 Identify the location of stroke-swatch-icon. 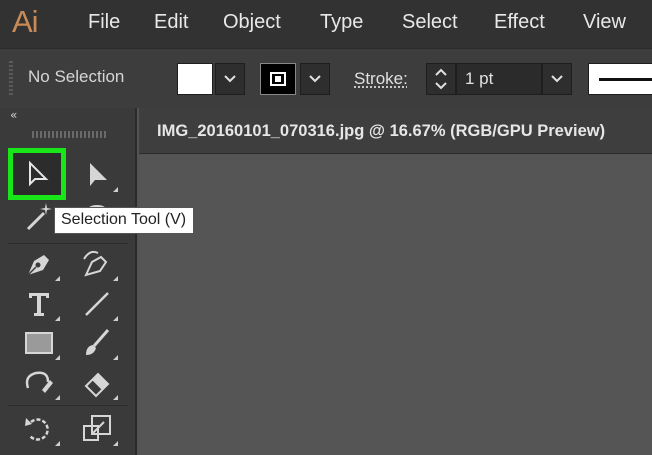
(278, 79).